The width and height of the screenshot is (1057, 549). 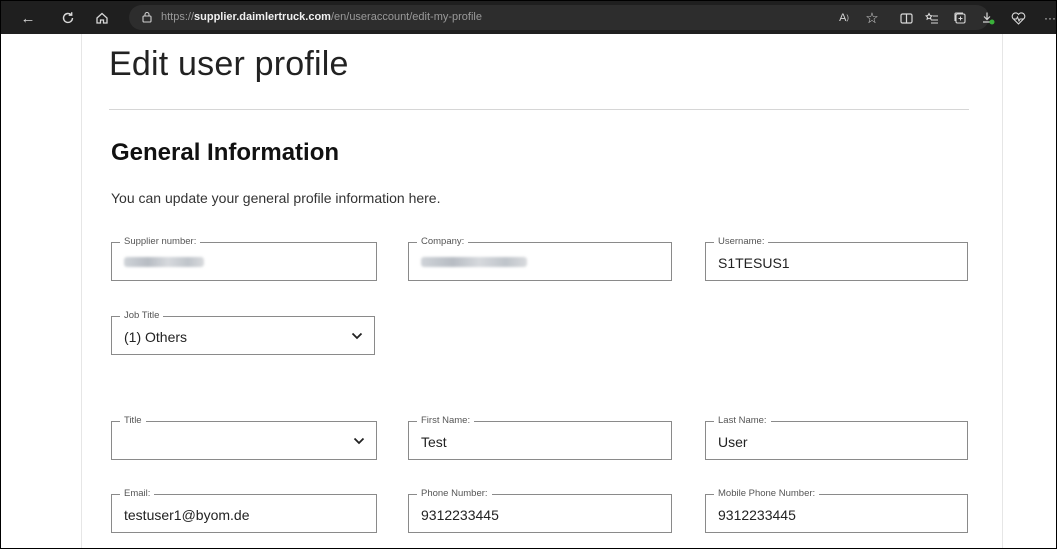 What do you see at coordinates (187, 515) in the screenshot?
I see `email-value: testuser1@byom.de` at bounding box center [187, 515].